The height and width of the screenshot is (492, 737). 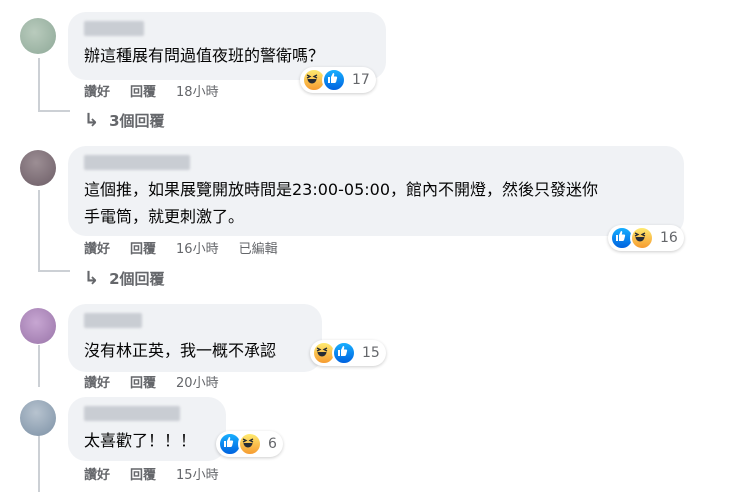 What do you see at coordinates (195, 338) in the screenshot?
I see `comment-bubble: 沒有林正英，我一概不承認` at bounding box center [195, 338].